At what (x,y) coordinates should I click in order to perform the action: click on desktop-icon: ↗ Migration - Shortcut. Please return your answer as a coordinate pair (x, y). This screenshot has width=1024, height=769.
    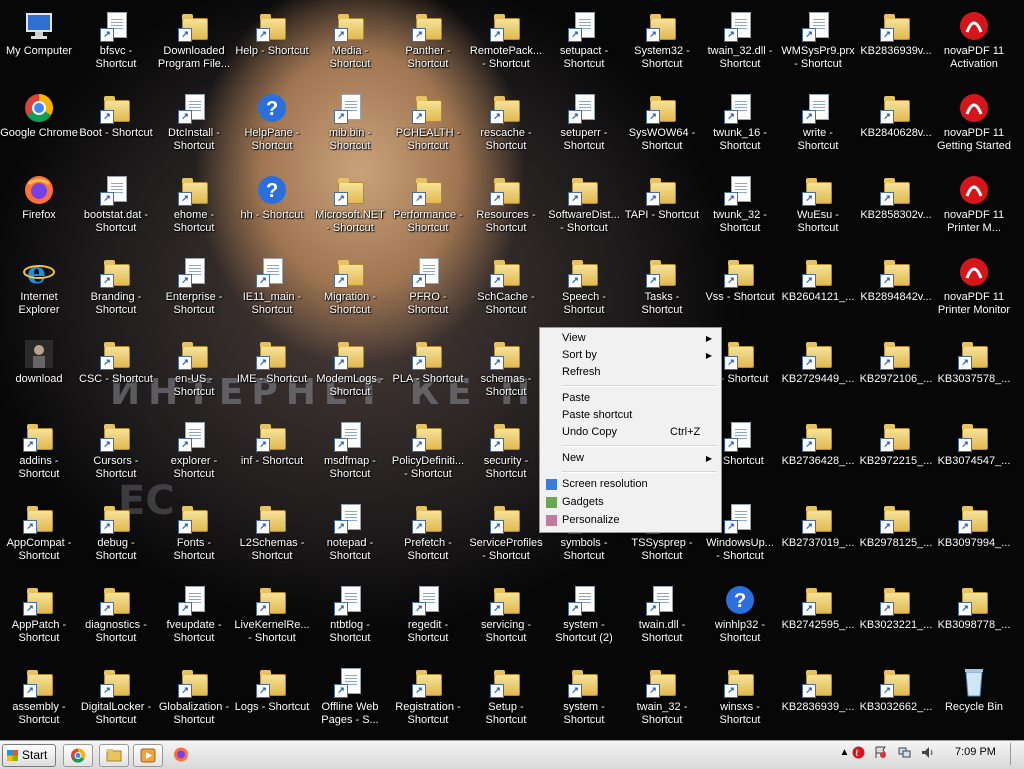
    Looking at the image, I should click on (350, 291).